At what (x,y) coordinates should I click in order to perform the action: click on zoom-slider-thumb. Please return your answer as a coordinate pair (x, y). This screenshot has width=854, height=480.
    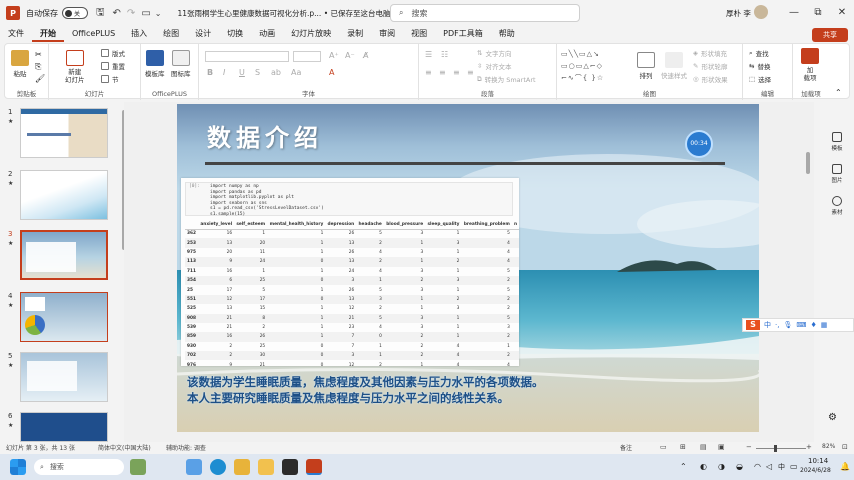
    Looking at the image, I should click on (775, 448).